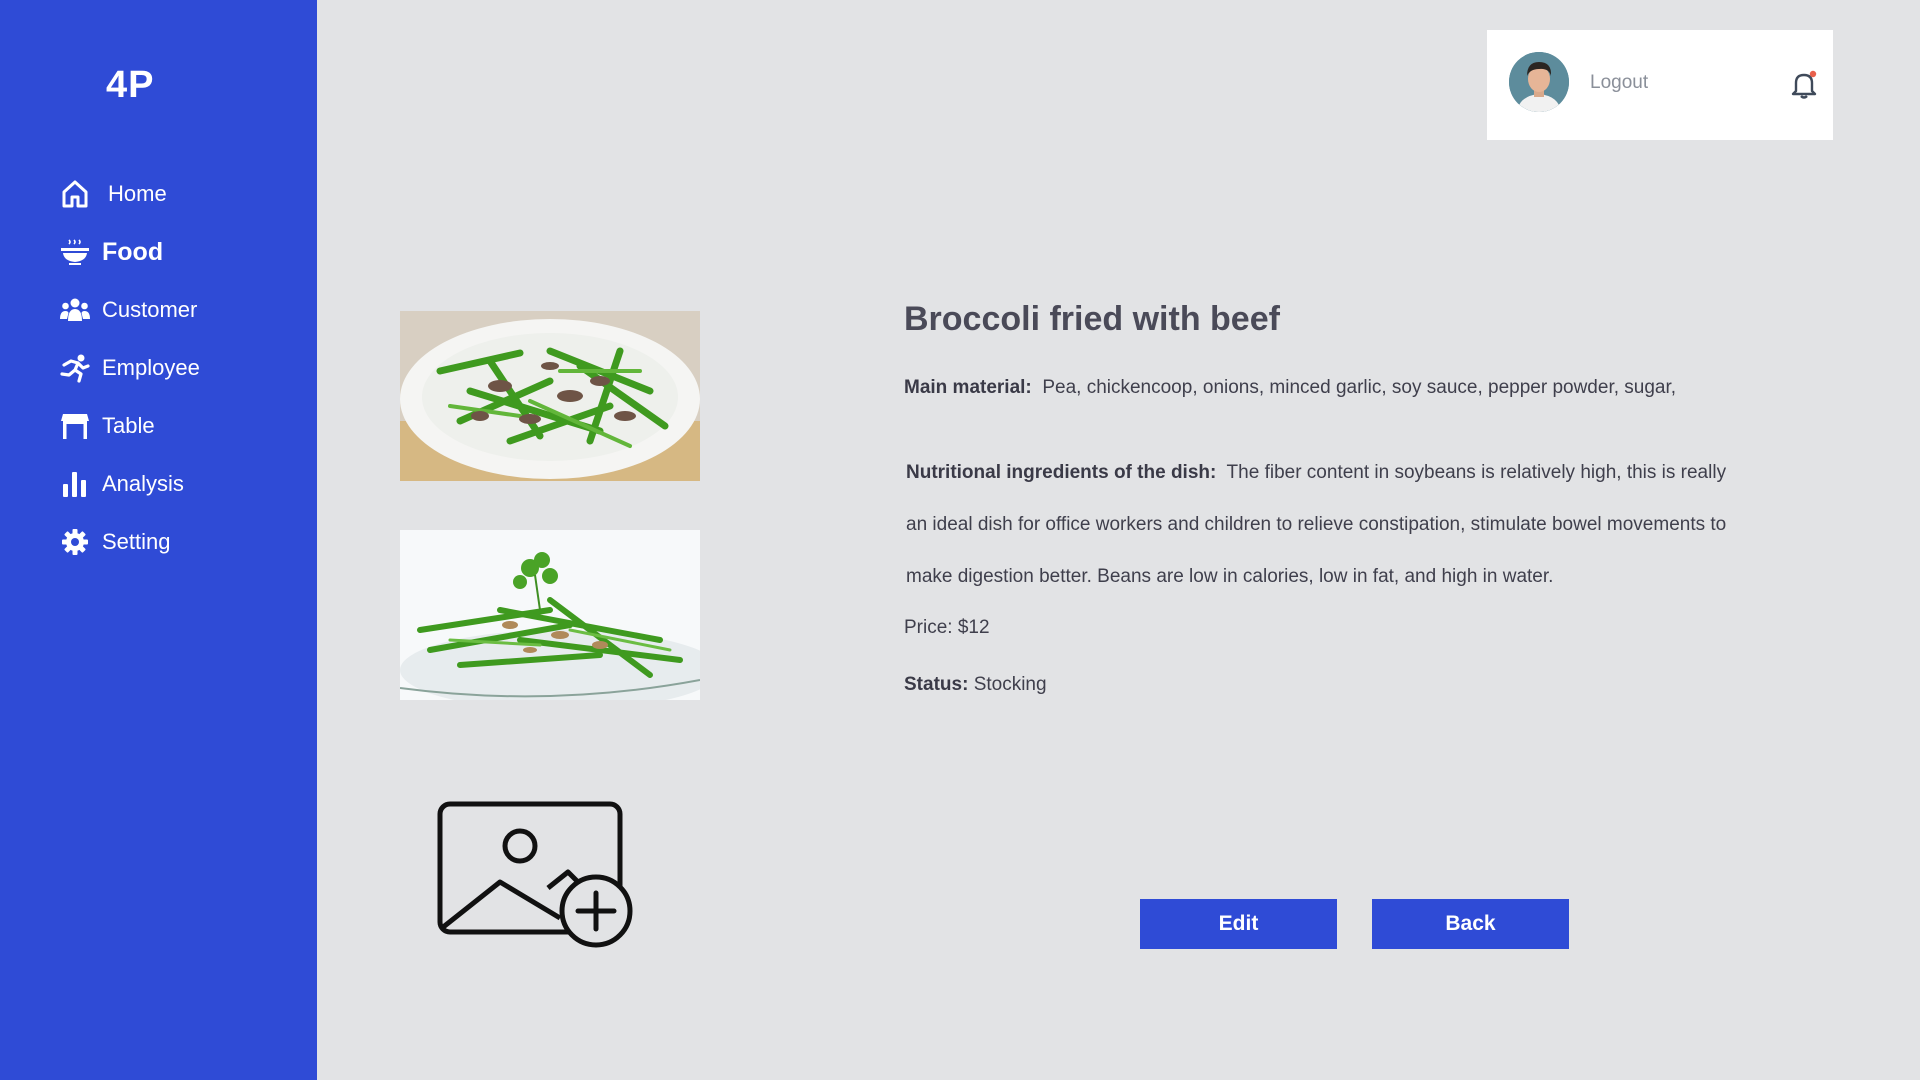 The height and width of the screenshot is (1080, 1920). Describe the element at coordinates (1319, 685) in the screenshot. I see `status: Status: Stocking` at that location.